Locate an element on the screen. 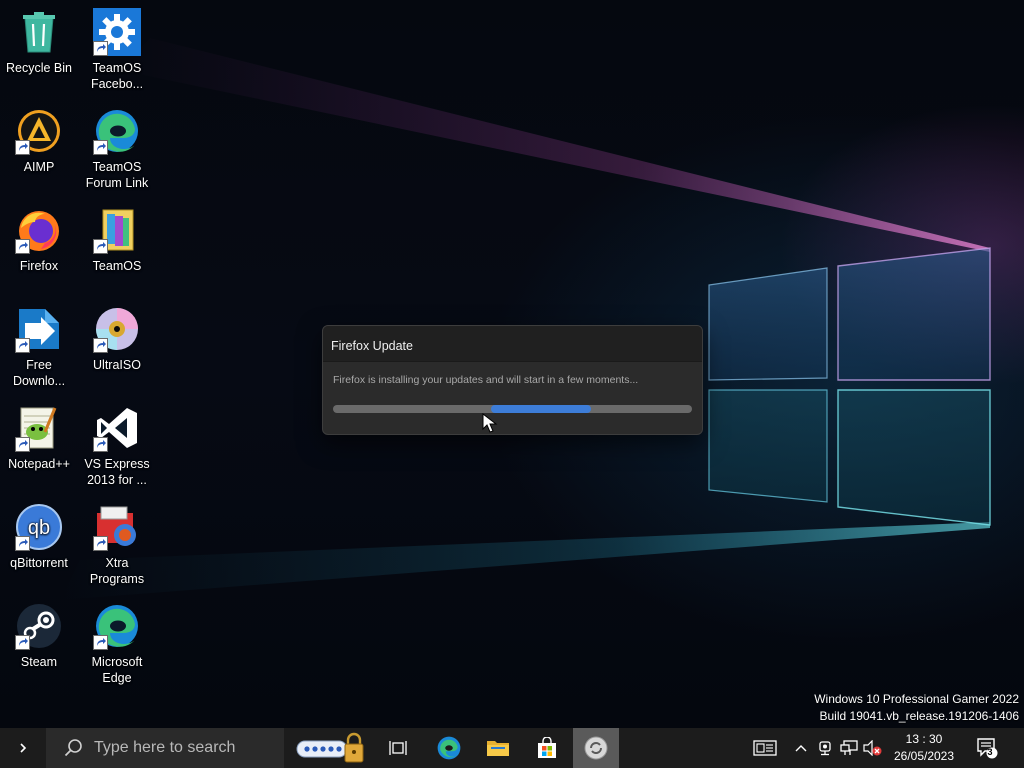 The image size is (1024, 768). network-icon is located at coordinates (849, 747).